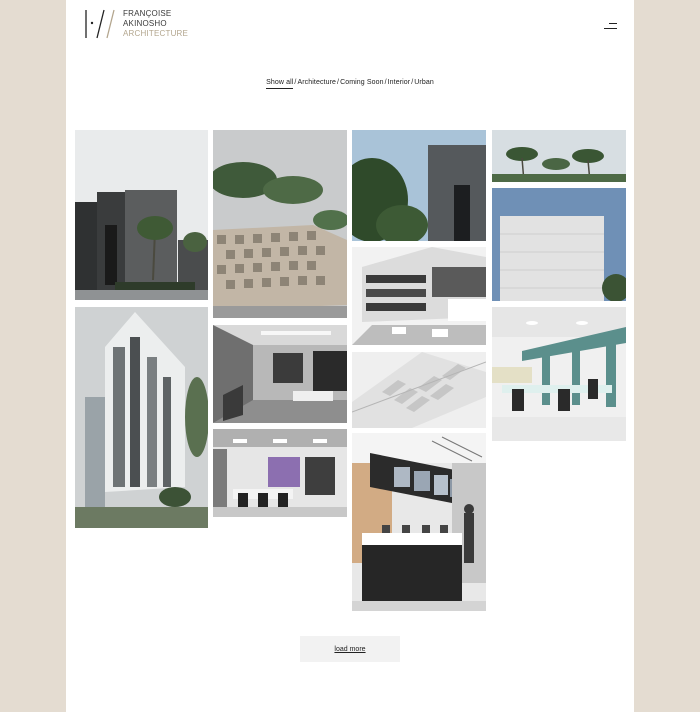  I want to click on logo-mark-icon, so click(100, 24).